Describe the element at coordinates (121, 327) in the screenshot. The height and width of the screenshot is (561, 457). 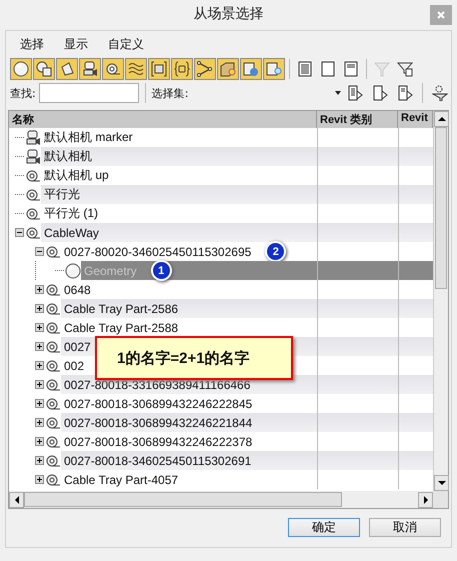
I see `tree-item: Cable Tray Part-2588` at that location.